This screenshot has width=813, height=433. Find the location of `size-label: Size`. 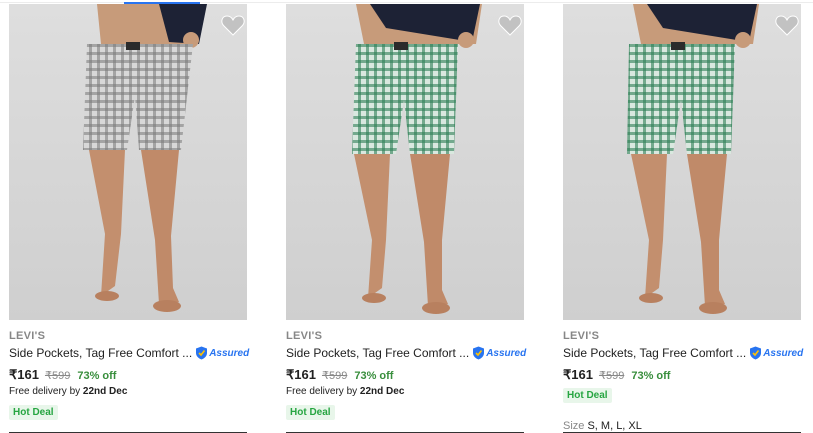

size-label: Size is located at coordinates (574, 426).